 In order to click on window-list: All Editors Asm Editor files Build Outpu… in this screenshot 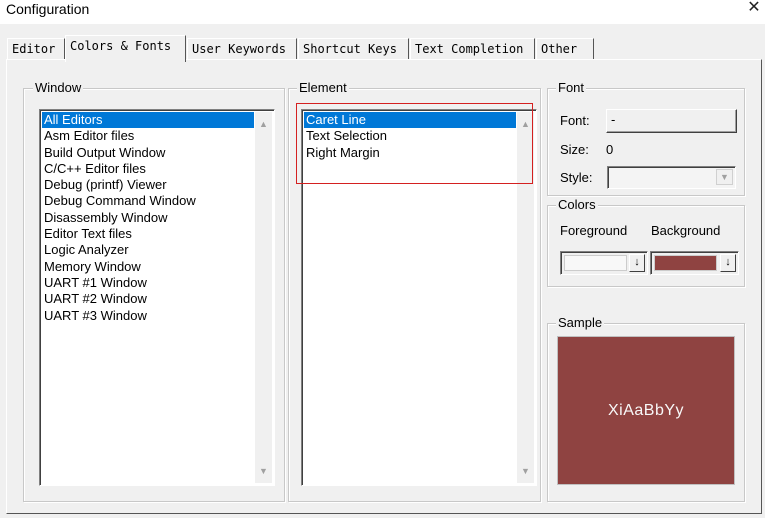, I will do `click(148, 218)`.